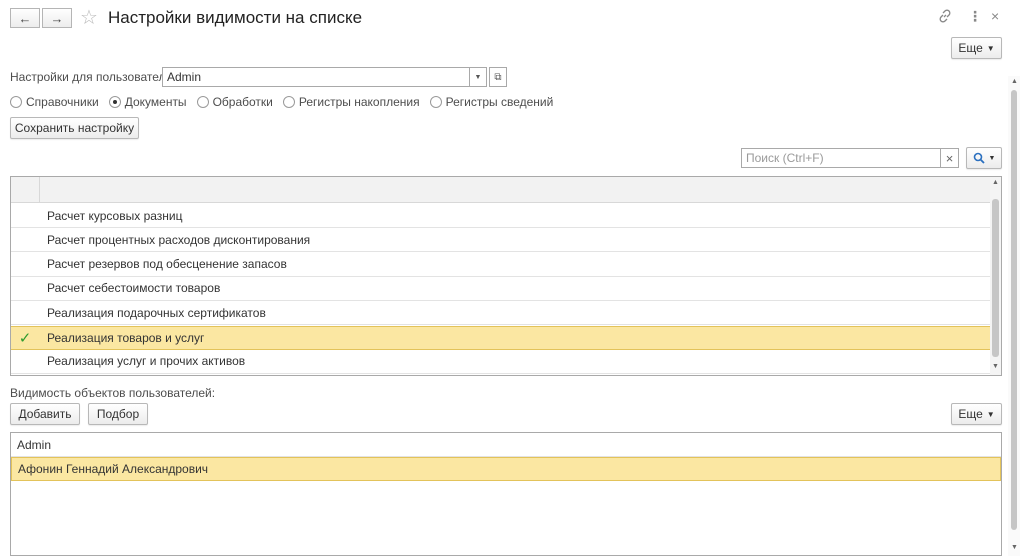  I want to click on document-name: Реализация услуг и прочих активов, so click(146, 361).